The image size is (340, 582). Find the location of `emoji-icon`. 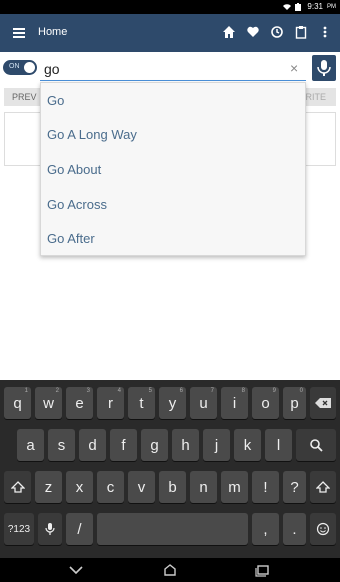

emoji-icon is located at coordinates (323, 529).